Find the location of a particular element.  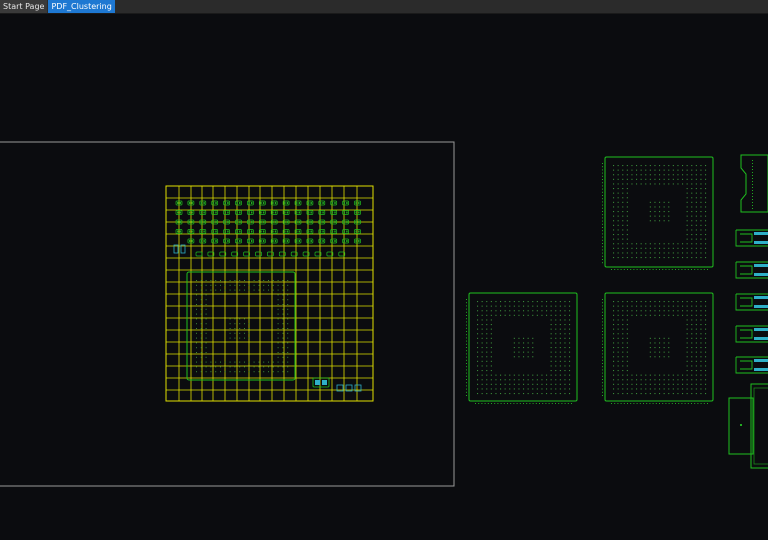

connector-footprints is located at coordinates (748, 311).